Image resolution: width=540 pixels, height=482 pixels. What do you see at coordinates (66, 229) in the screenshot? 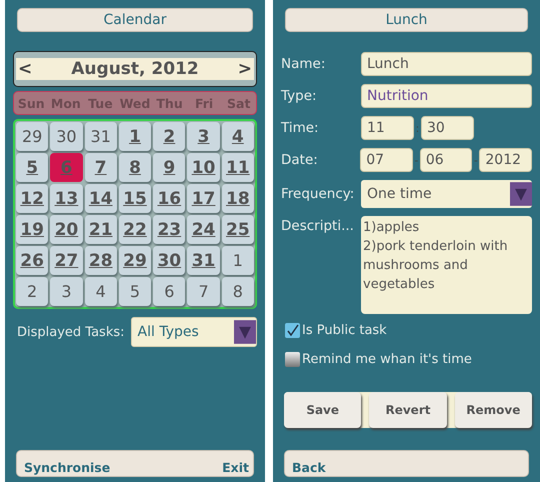
I see `day-button: 20` at bounding box center [66, 229].